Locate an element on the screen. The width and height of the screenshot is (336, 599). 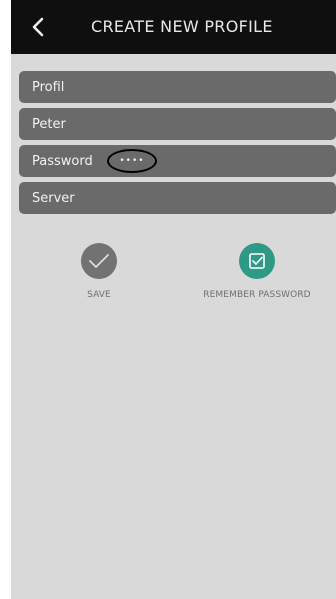
back-button is located at coordinates (38, 27).